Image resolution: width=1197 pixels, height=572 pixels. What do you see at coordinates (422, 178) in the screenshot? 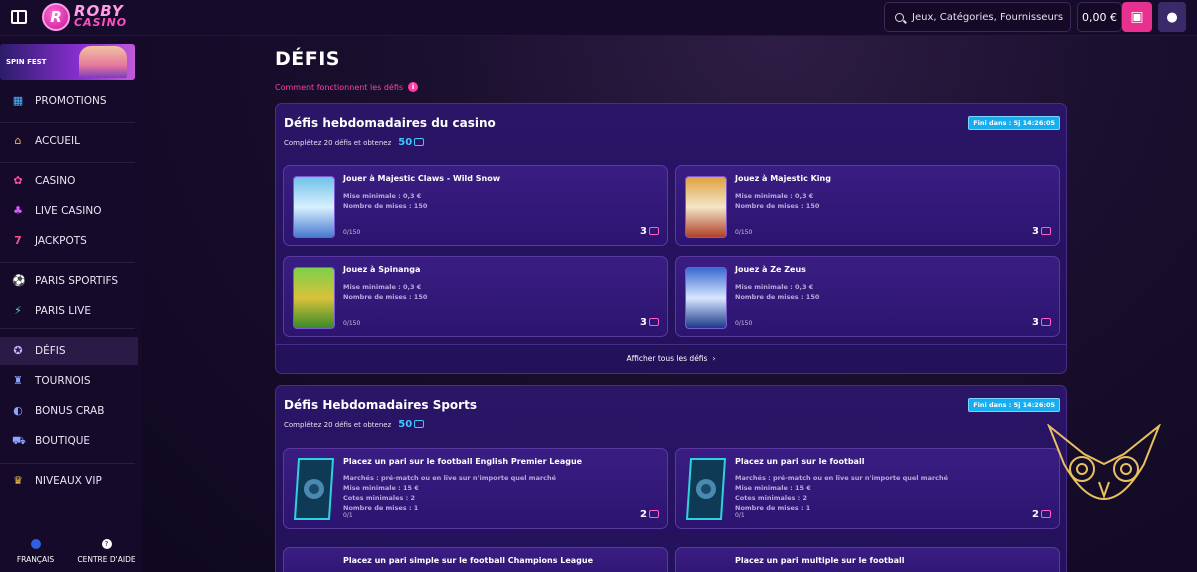
I see `challenge-title: Jouer à Majestic Claws - Wild Snow` at bounding box center [422, 178].